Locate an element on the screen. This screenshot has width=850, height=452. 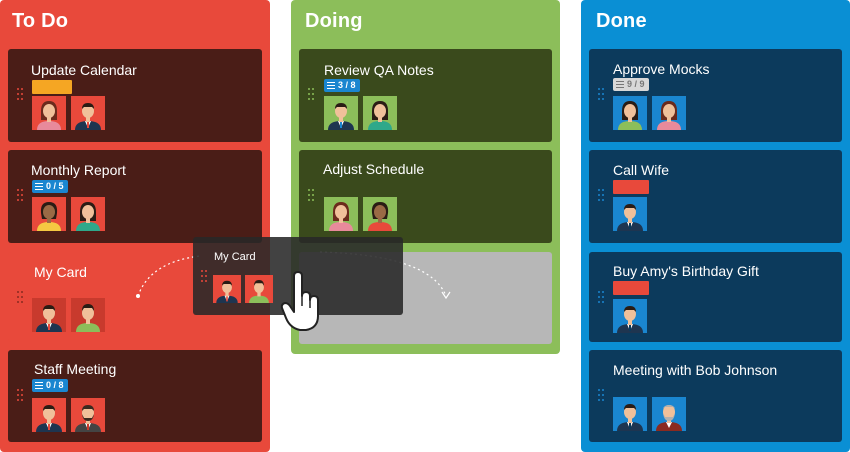
card-approve-mocks: Approve Mocks 9 / 9 is located at coordinates (715, 95).